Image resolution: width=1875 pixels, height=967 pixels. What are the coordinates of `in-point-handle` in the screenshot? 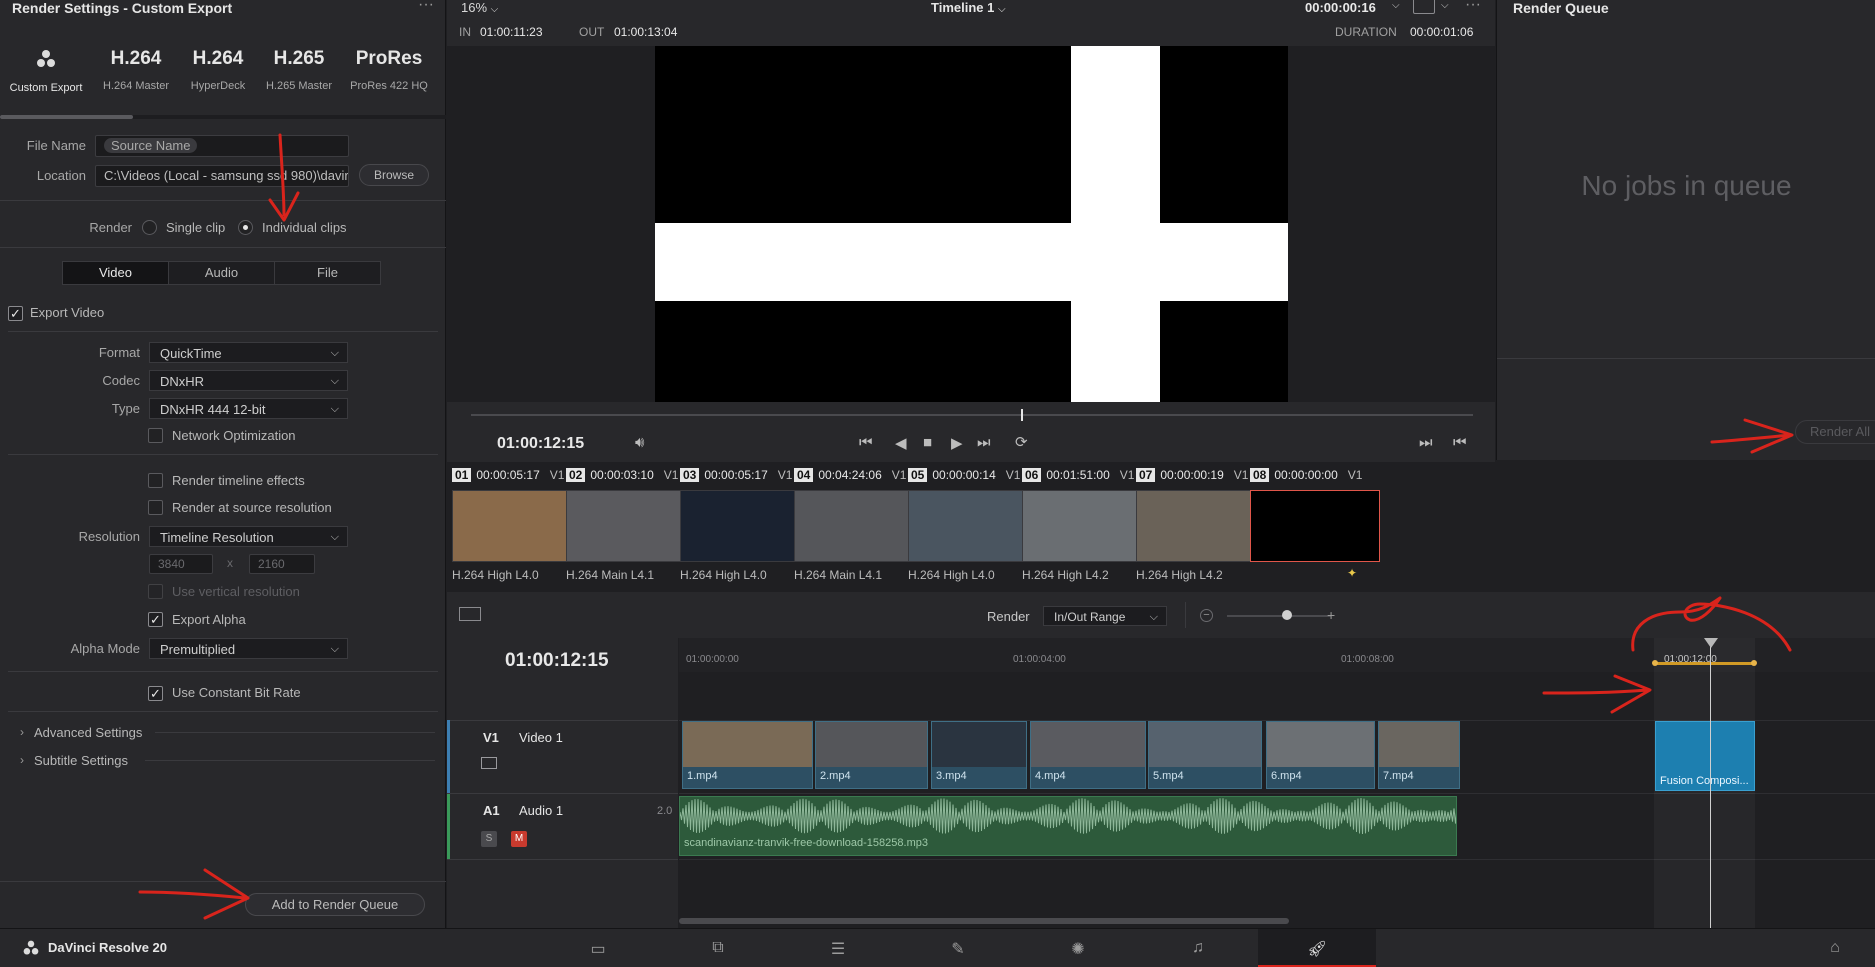 It's located at (1655, 663).